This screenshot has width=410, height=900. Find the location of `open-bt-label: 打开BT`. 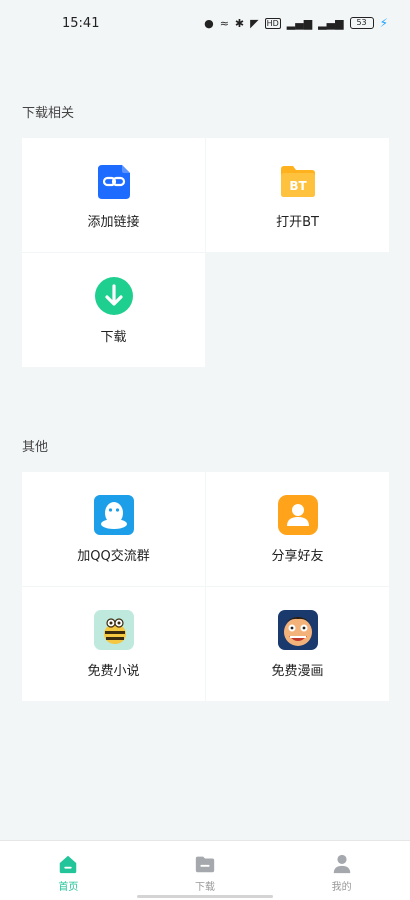

open-bt-label: 打开BT is located at coordinates (297, 222).